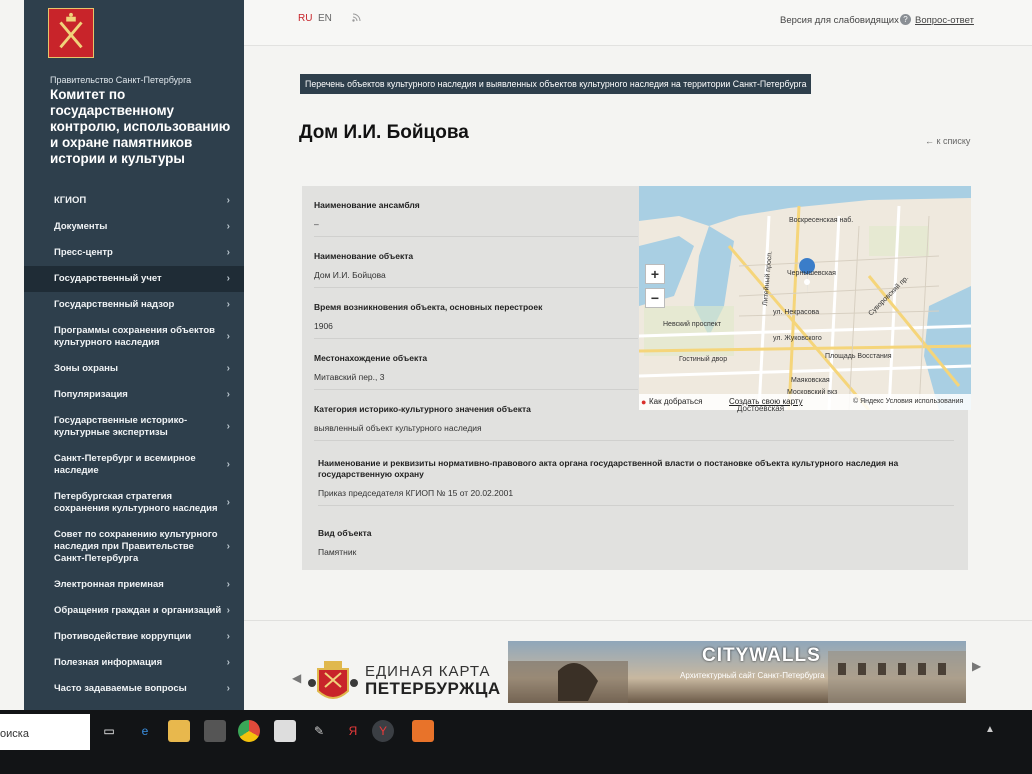 Image resolution: width=1032 pixels, height=774 pixels. Describe the element at coordinates (655, 274) in the screenshot. I see `map-zoom-in-button: +` at that location.